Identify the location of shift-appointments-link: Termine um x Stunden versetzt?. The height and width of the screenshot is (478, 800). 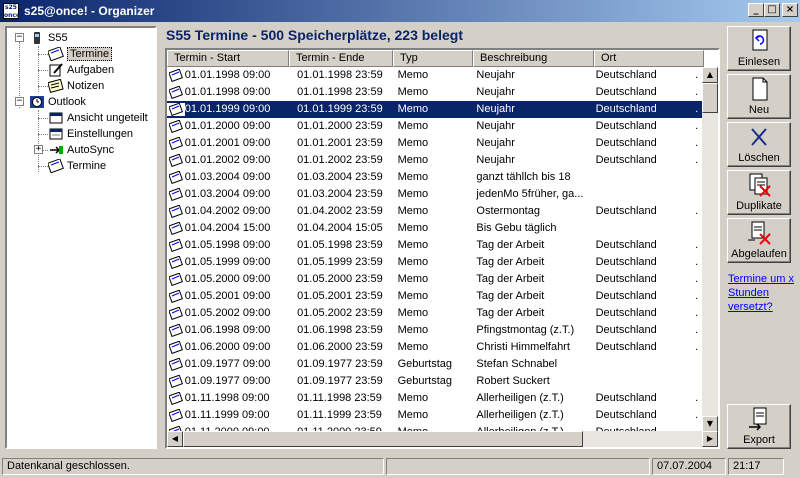
(763, 293).